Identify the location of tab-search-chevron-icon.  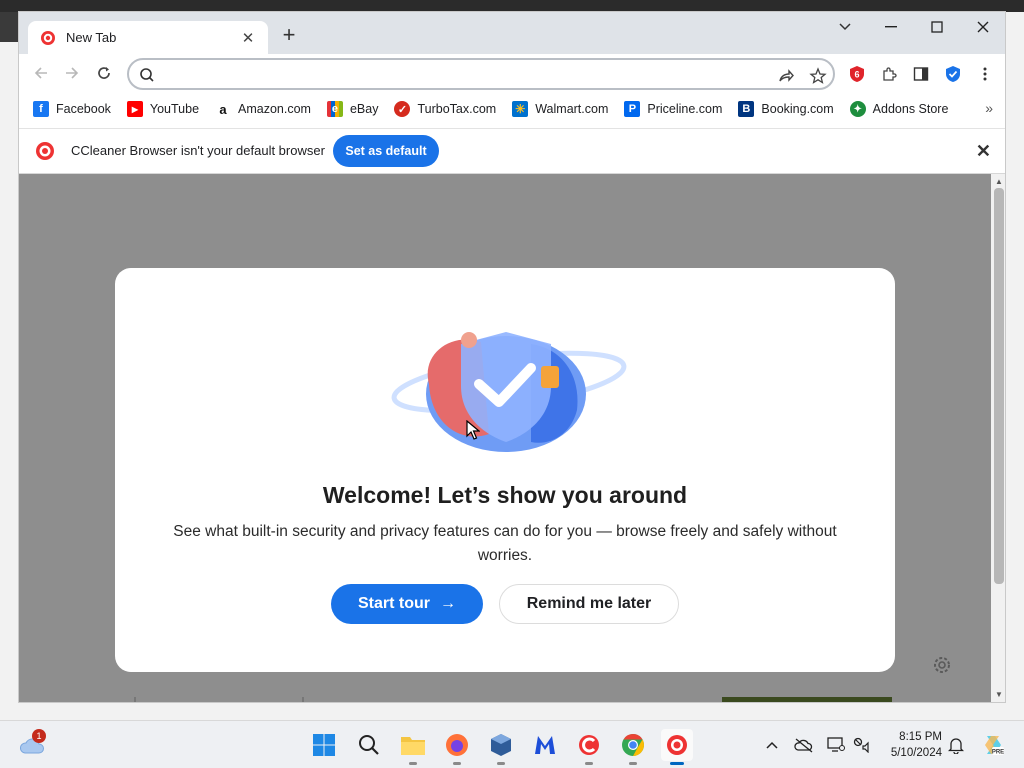
(845, 26).